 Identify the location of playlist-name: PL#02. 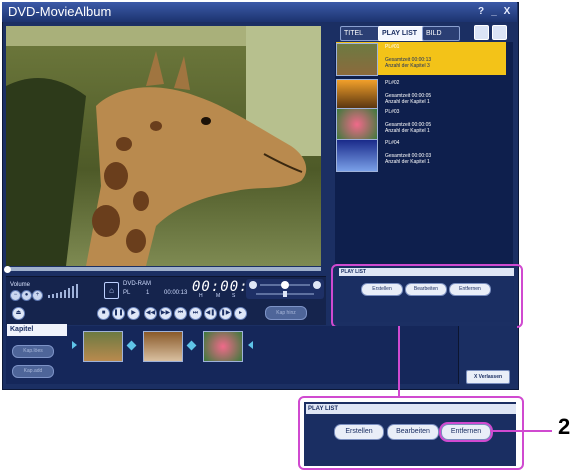
(392, 83).